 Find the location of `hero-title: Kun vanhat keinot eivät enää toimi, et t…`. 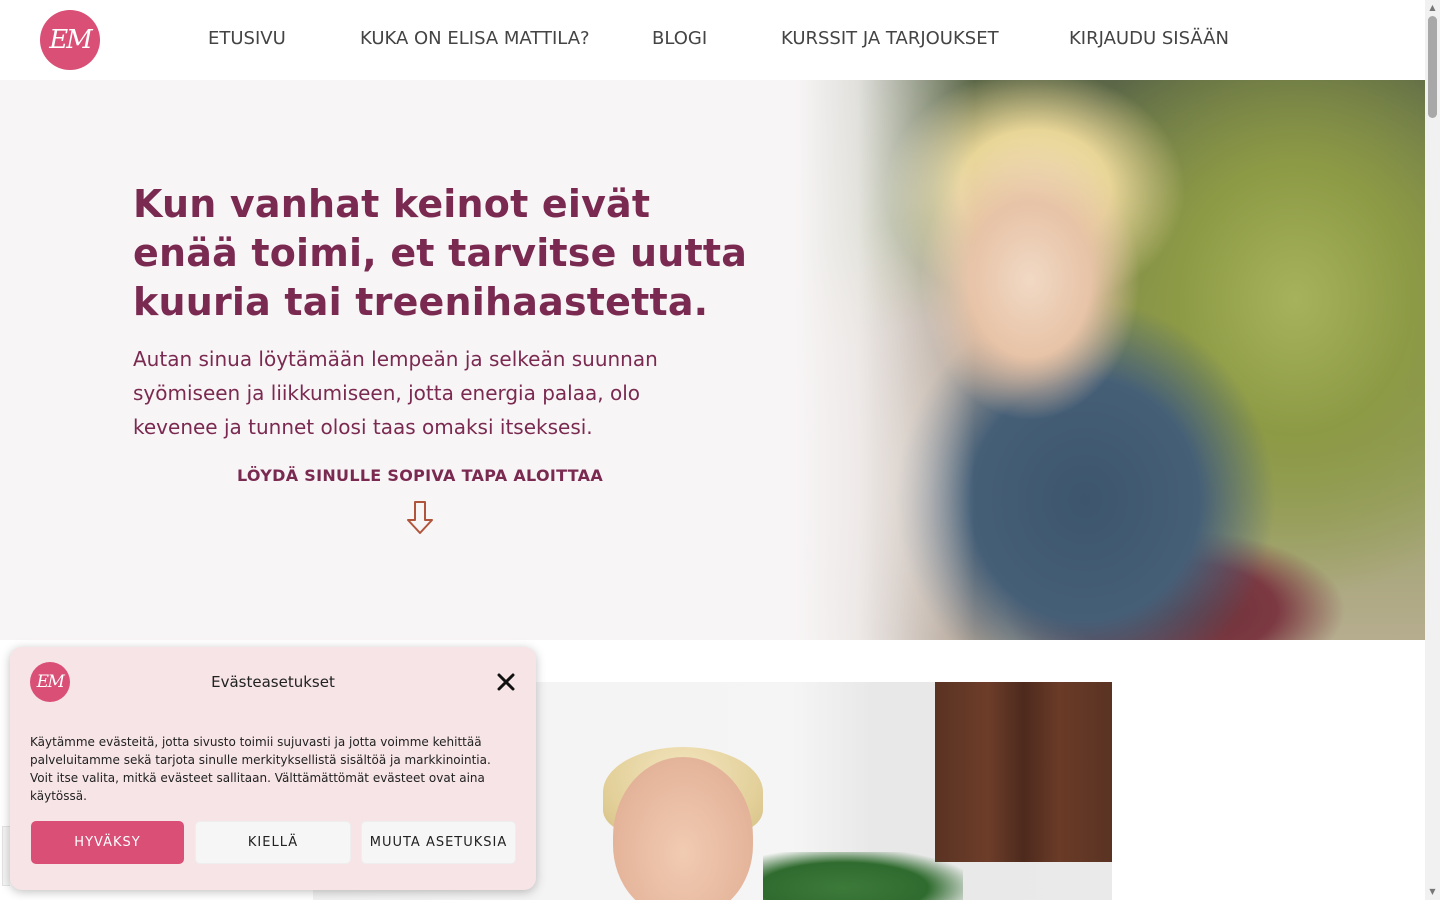

hero-title: Kun vanhat keinot eivät enää toimi, et t… is located at coordinates (440, 253).